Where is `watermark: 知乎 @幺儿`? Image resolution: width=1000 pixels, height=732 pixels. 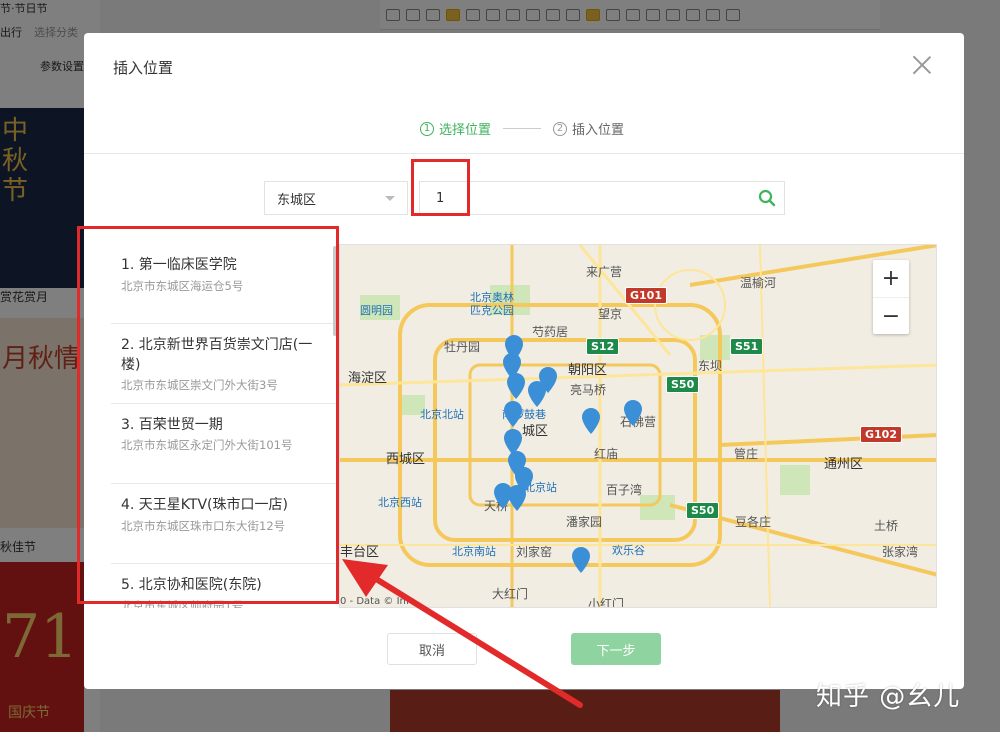
watermark: 知乎 @幺儿 is located at coordinates (888, 697).